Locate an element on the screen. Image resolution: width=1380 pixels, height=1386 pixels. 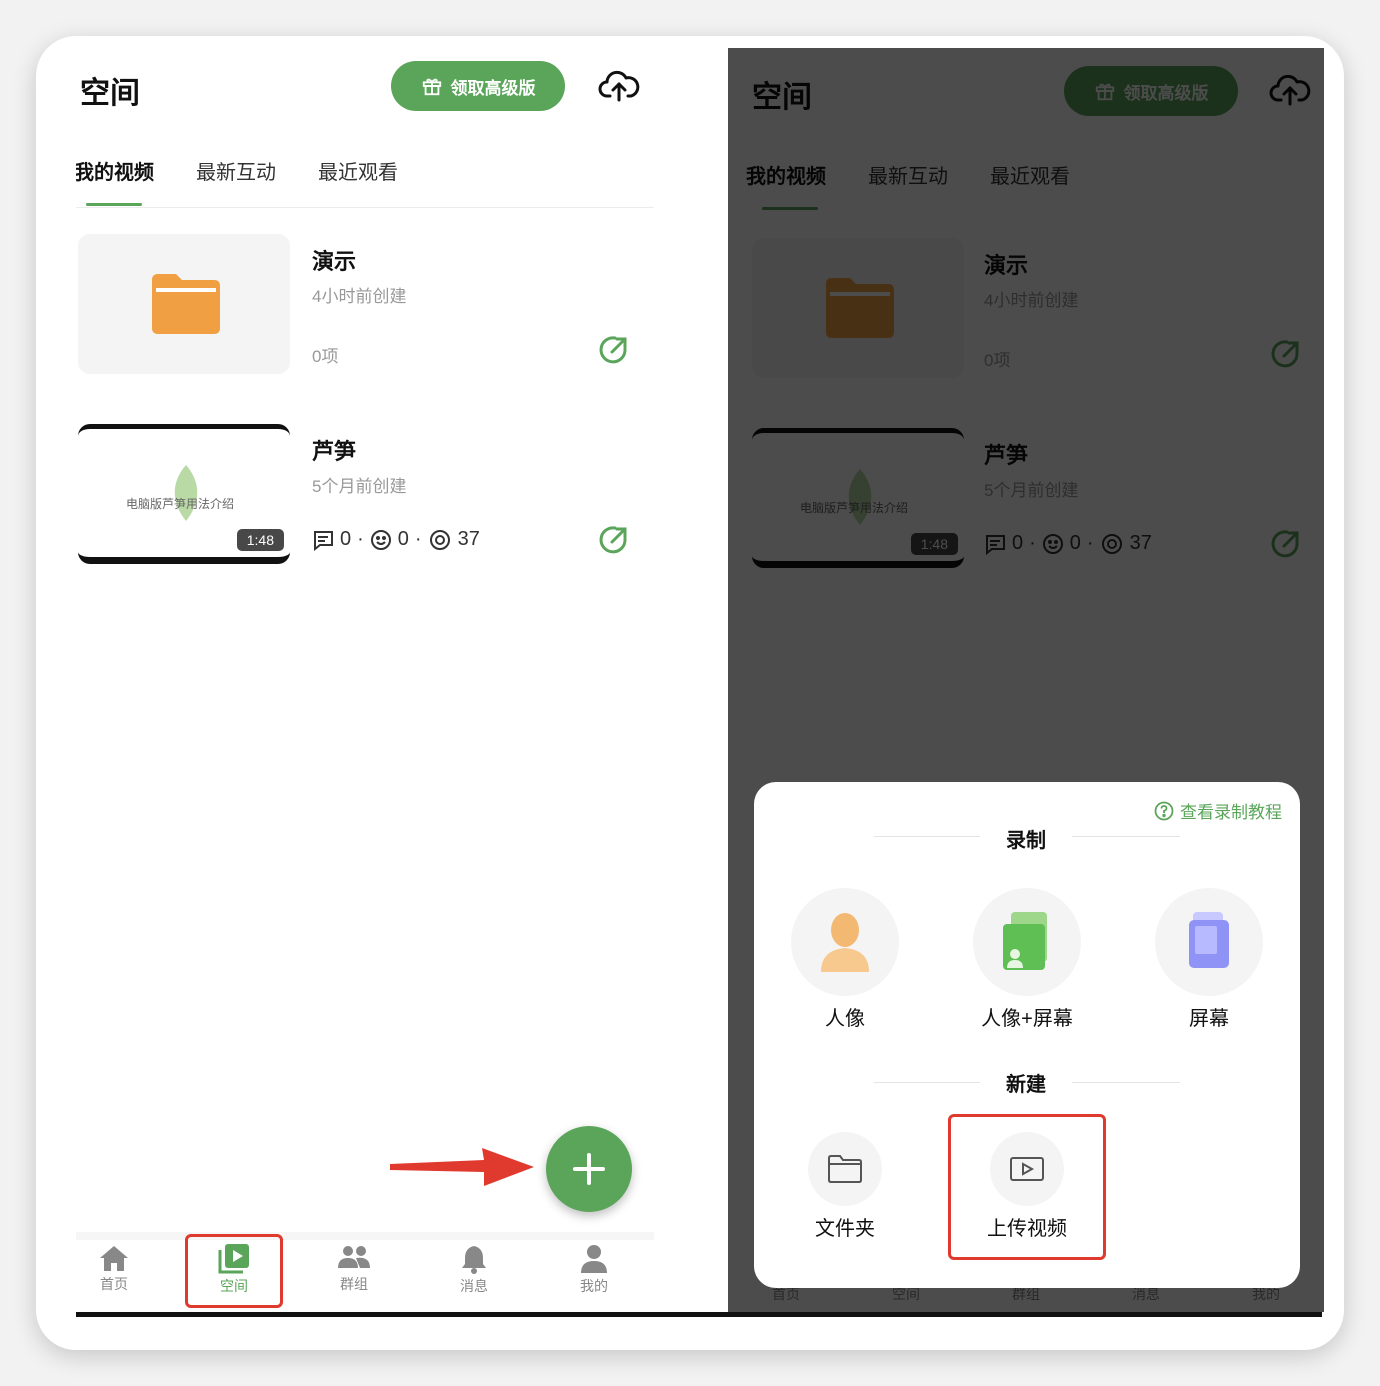
cloud-upload-icon is located at coordinates (619, 86).